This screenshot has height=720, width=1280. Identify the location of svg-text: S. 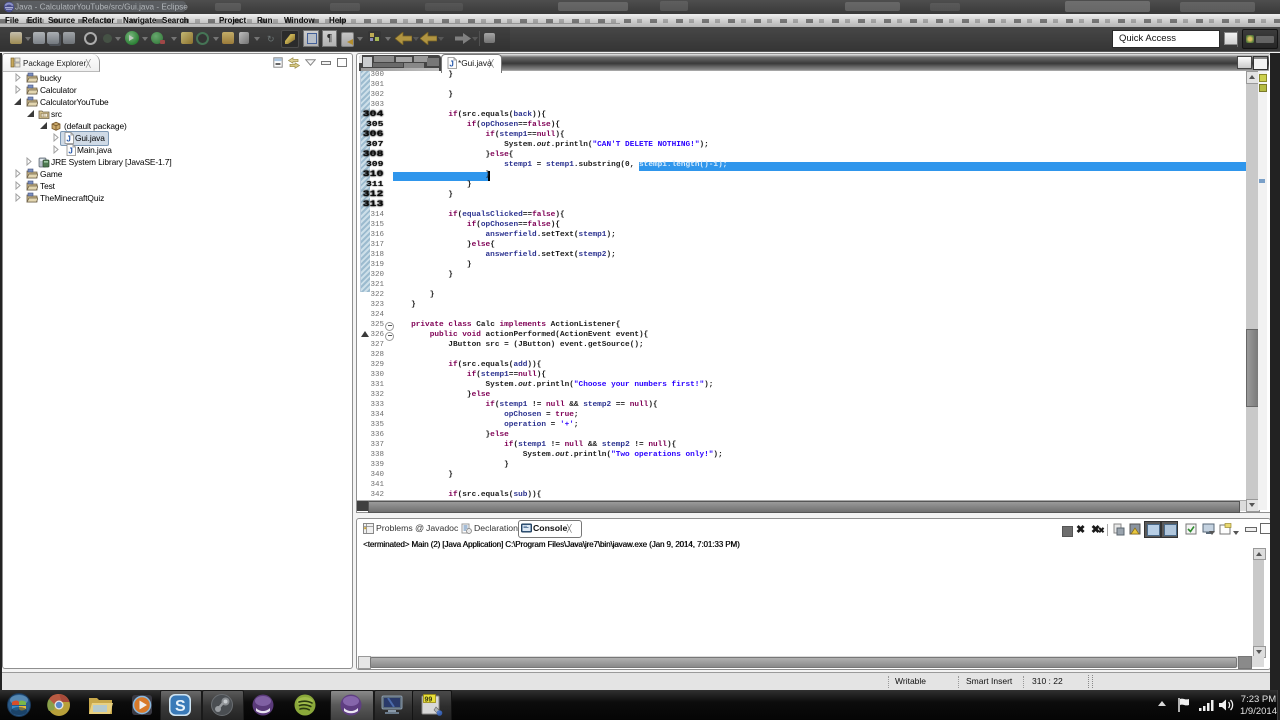
(180, 706).